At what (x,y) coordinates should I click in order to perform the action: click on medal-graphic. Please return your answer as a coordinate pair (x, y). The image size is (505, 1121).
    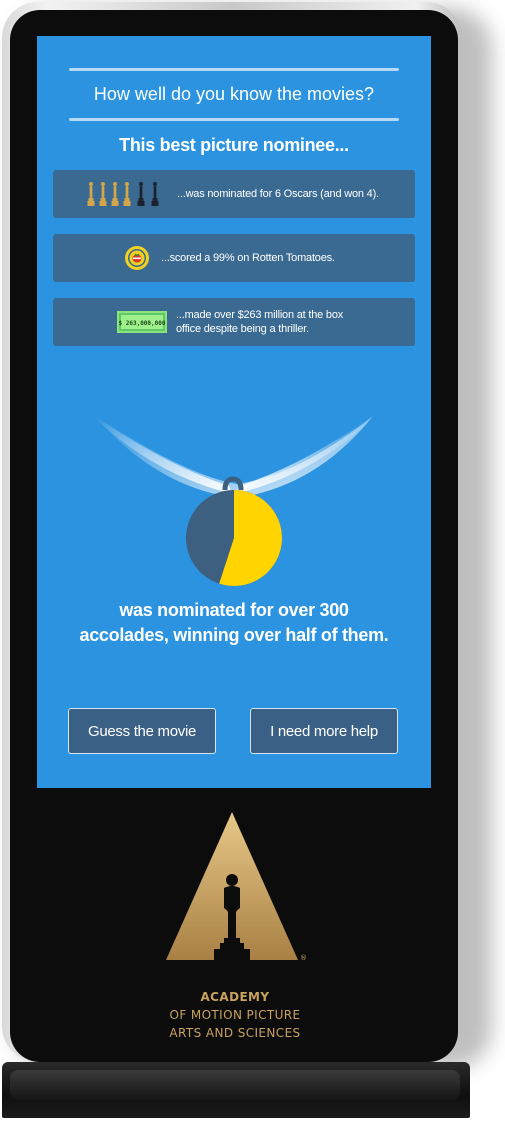
    Looking at the image, I should click on (234, 501).